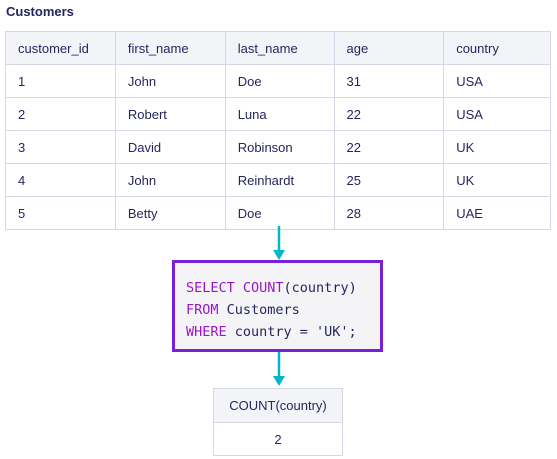 The height and width of the screenshot is (459, 557). I want to click on table-cell: Robert, so click(170, 114).